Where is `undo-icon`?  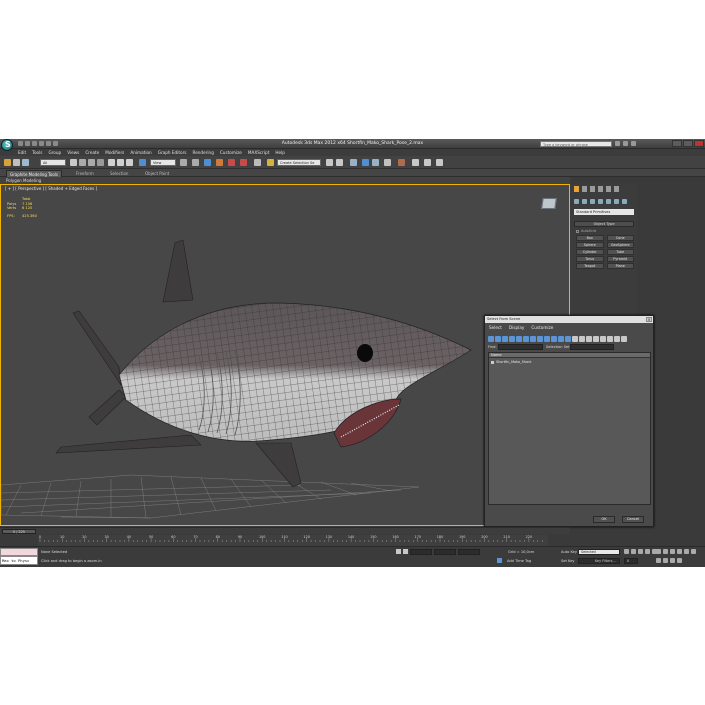
undo-icon is located at coordinates (41, 143).